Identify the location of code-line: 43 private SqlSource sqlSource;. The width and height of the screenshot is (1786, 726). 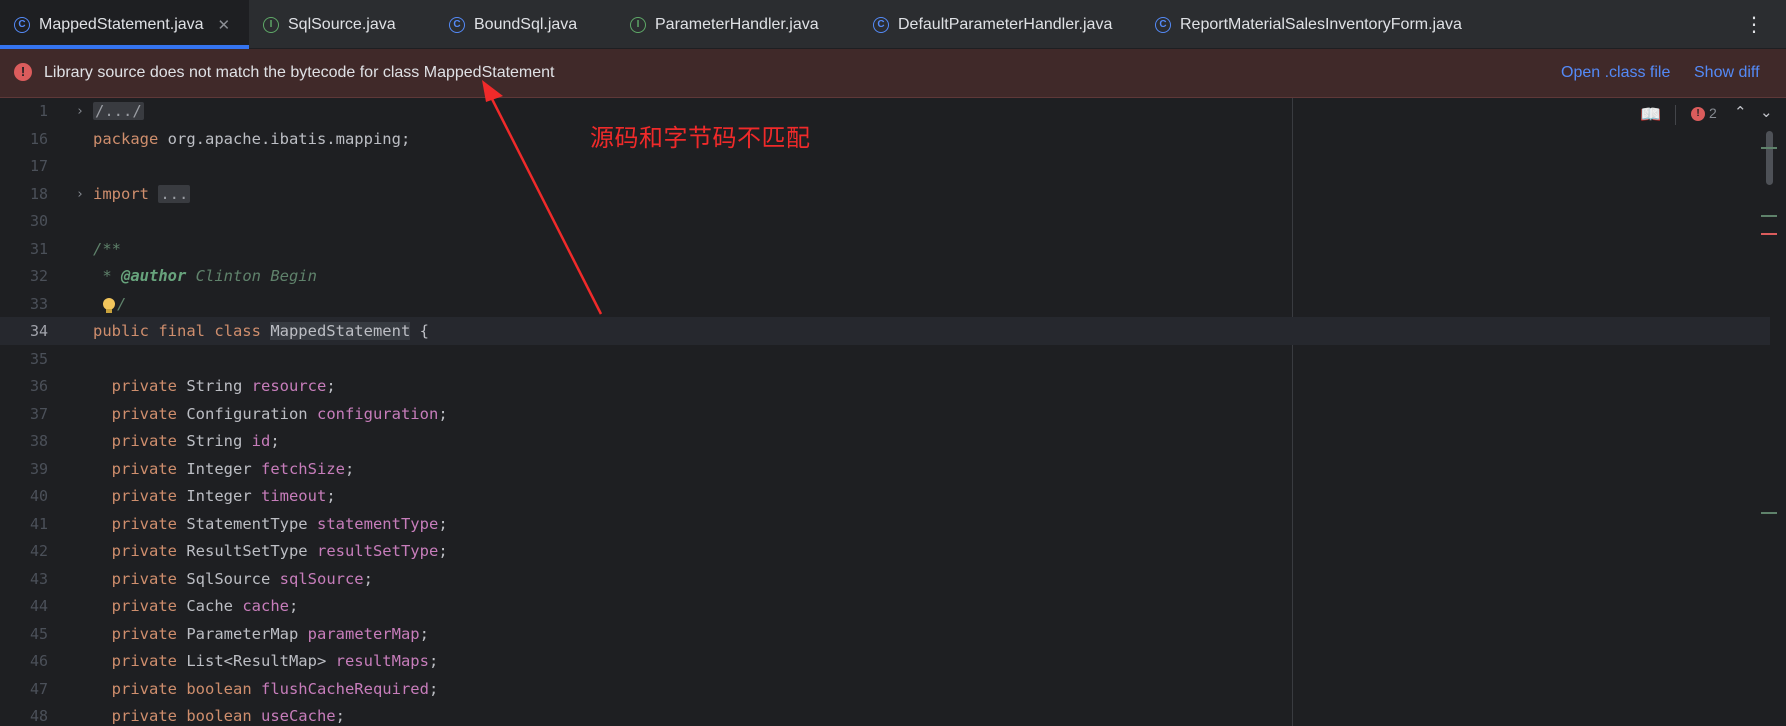
(645, 579).